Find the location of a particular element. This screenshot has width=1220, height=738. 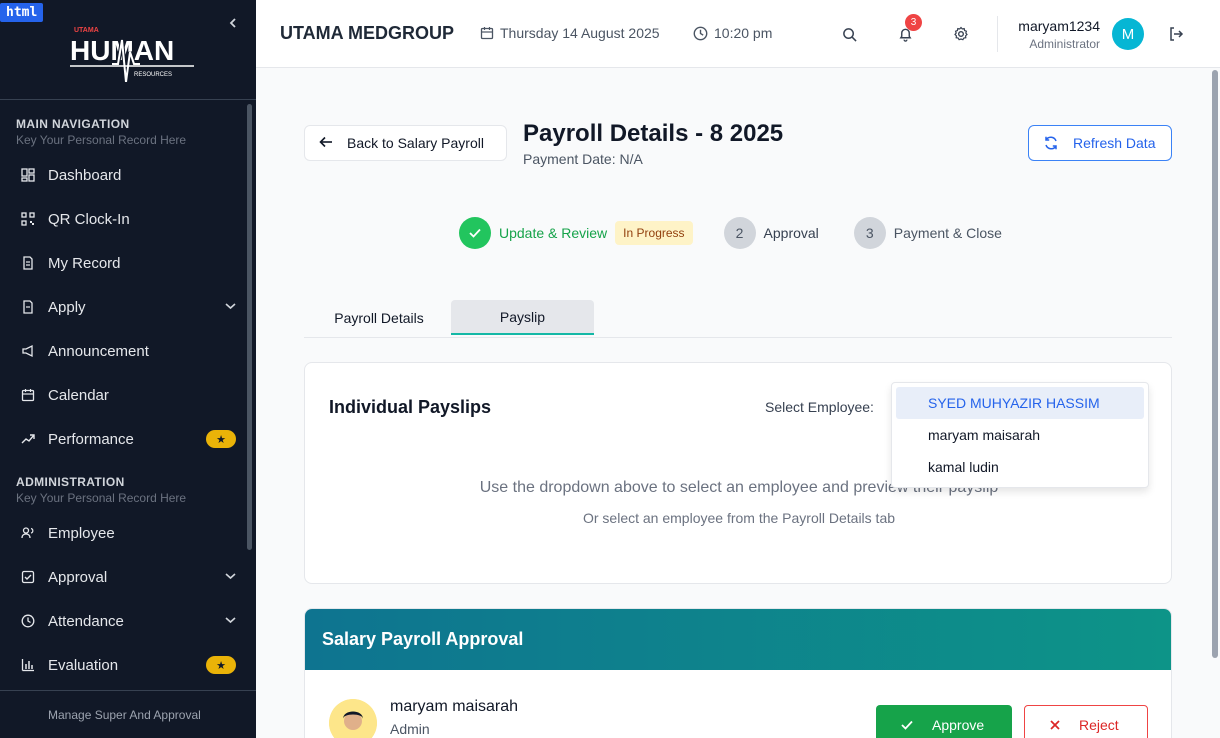

step-1-label: Update & Review is located at coordinates (553, 233).